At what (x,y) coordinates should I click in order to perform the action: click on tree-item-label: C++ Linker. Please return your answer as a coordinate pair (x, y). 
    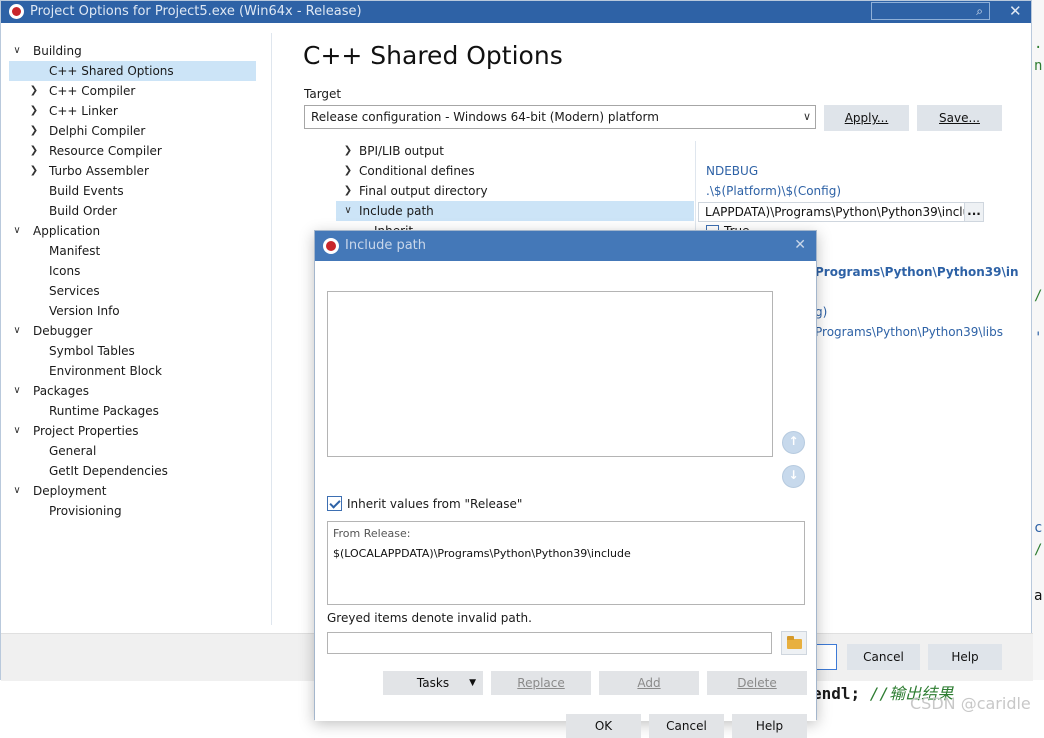
    Looking at the image, I should click on (83, 111).